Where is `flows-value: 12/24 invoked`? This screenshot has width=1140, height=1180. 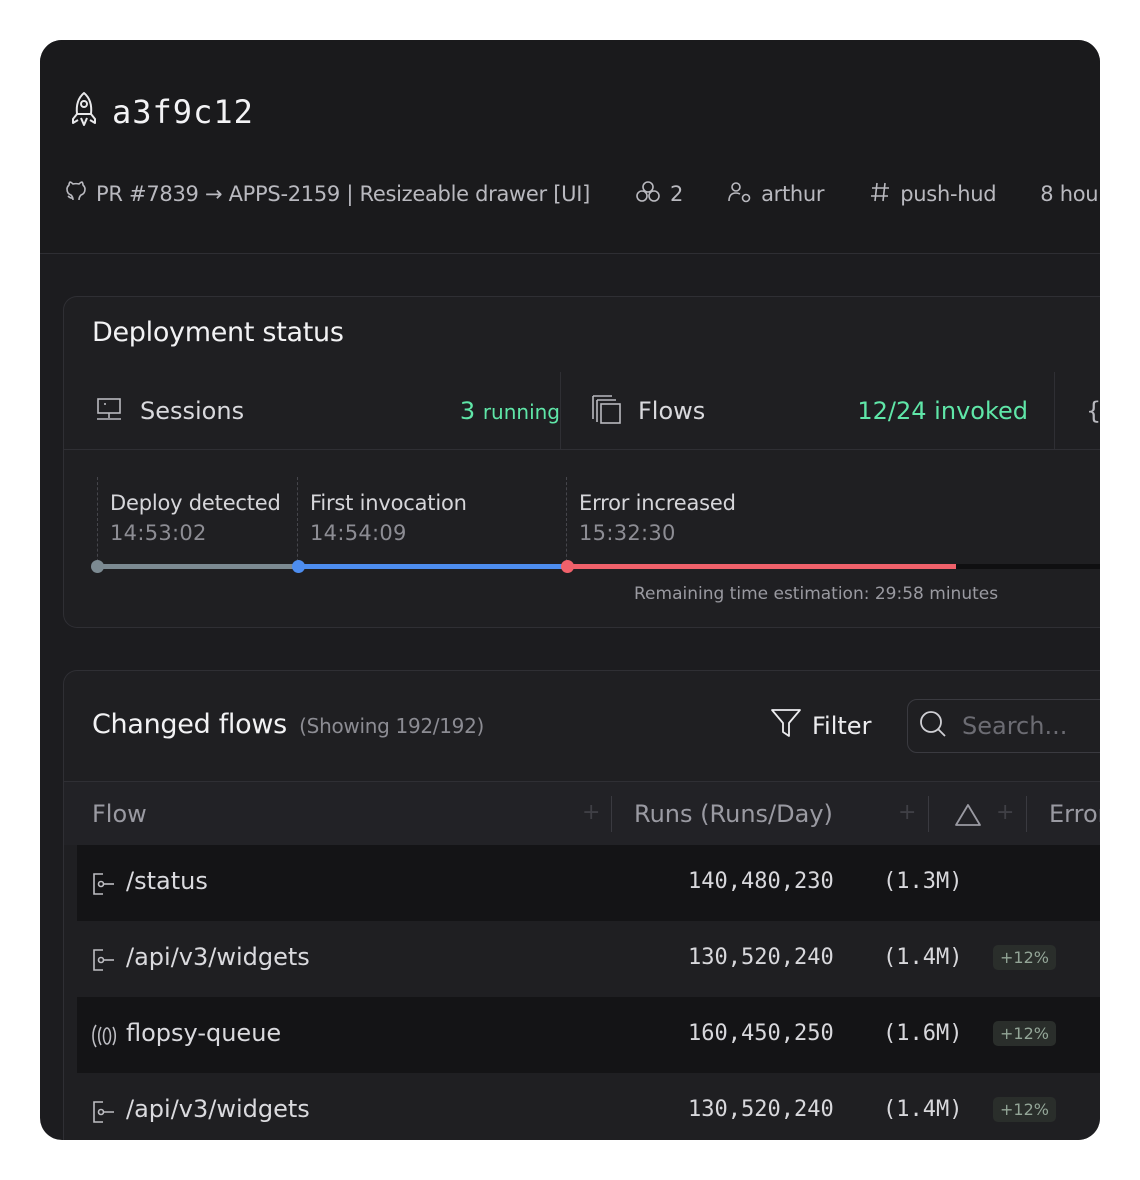
flows-value: 12/24 invoked is located at coordinates (942, 411).